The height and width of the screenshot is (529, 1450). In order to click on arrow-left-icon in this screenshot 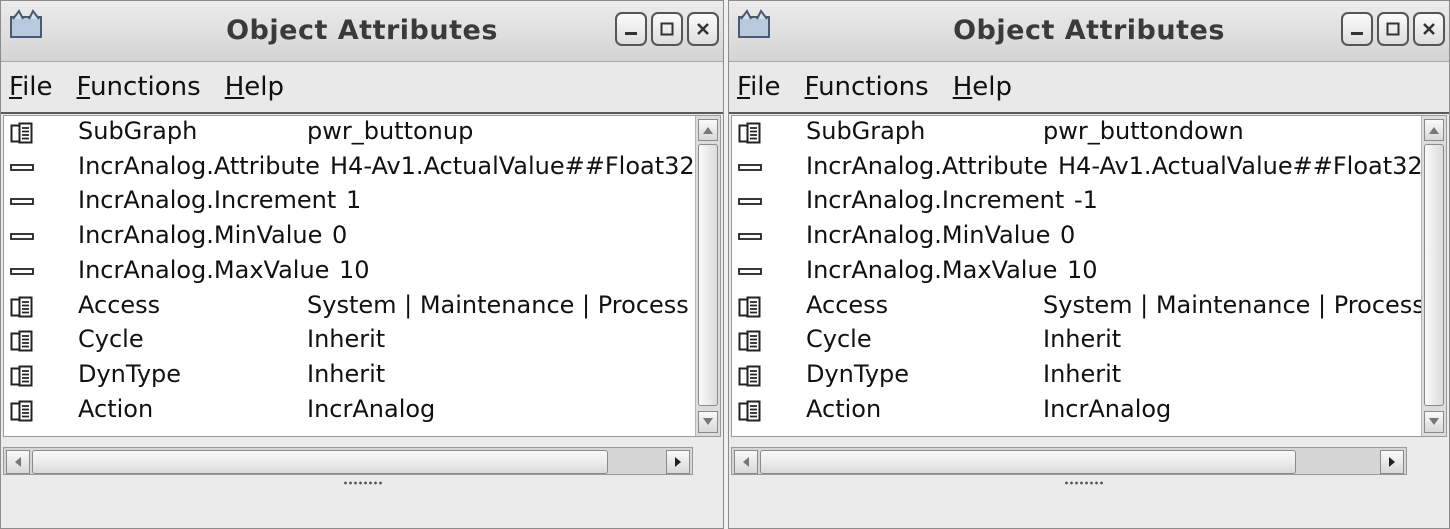, I will do `click(746, 462)`.